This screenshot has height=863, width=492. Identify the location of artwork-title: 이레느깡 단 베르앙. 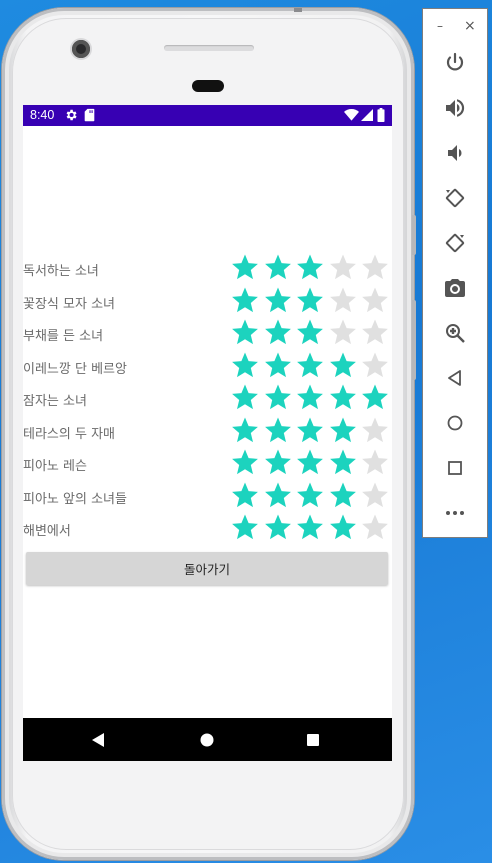
(75, 369).